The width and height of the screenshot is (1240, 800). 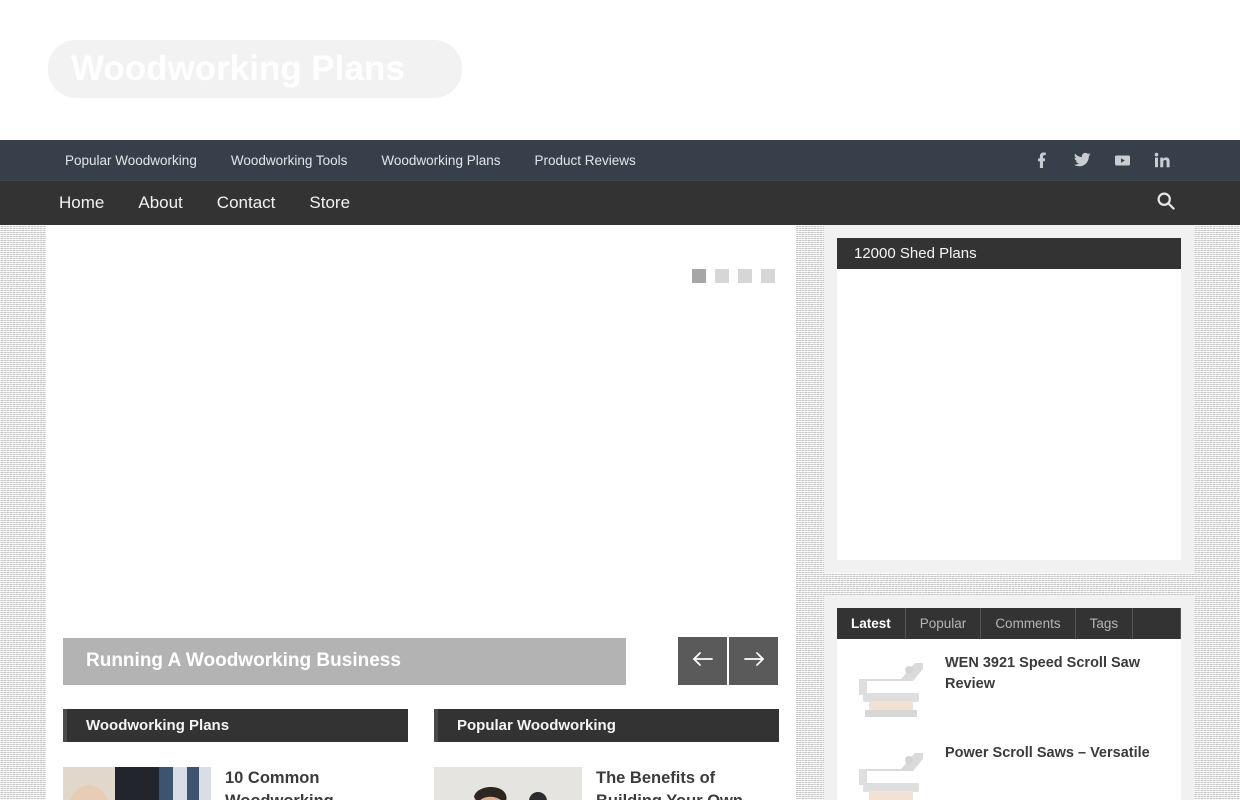 I want to click on nav-item-home: Home, so click(x=84, y=203).